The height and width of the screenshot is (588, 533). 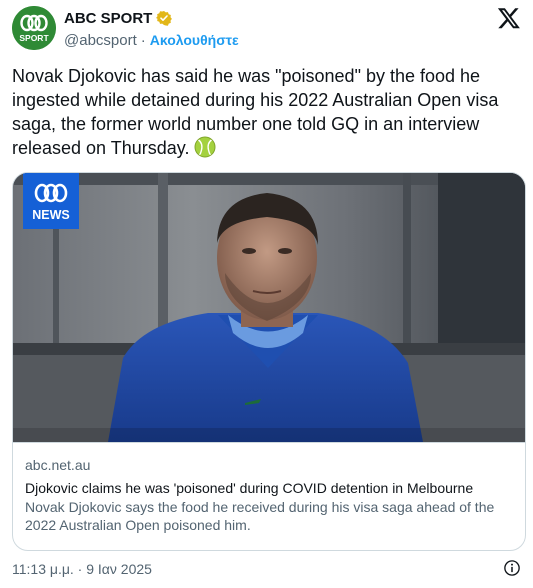 I want to click on handle: @abcsport, so click(x=100, y=40).